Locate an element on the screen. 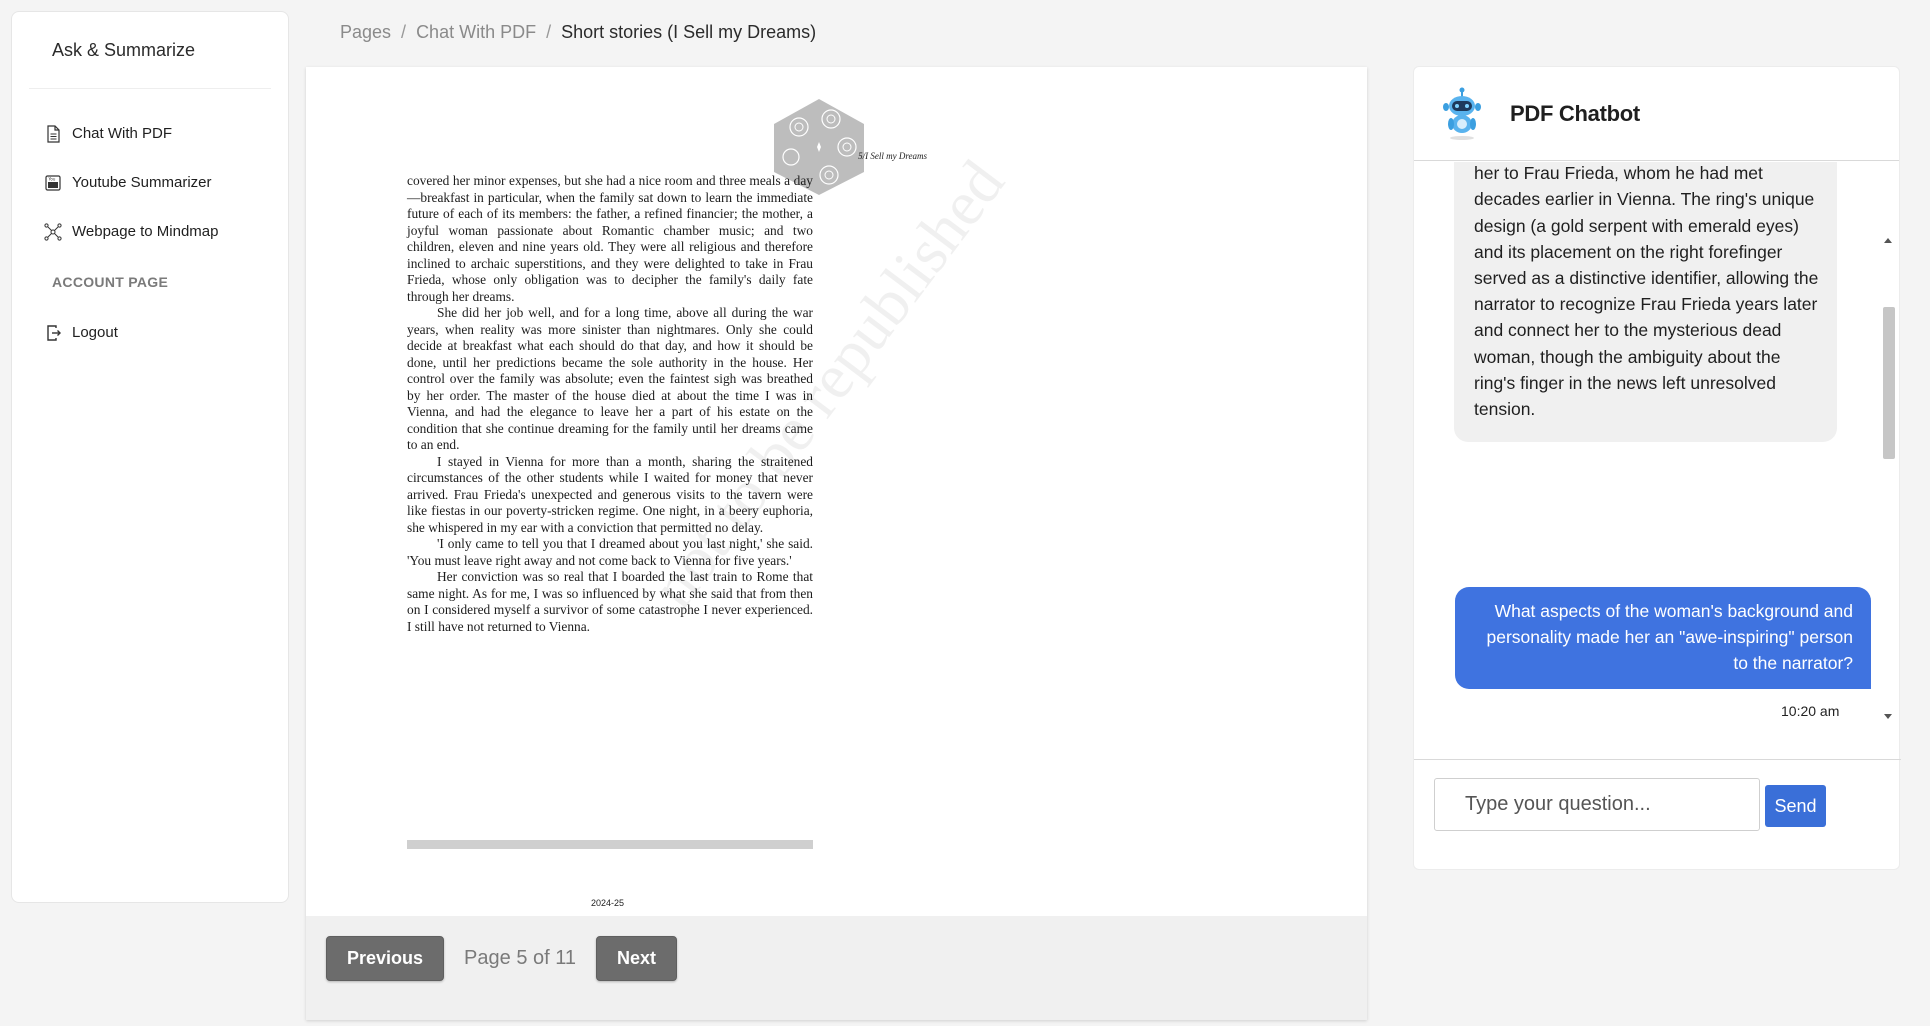 This screenshot has width=1930, height=1026. logout-icon is located at coordinates (54, 332).